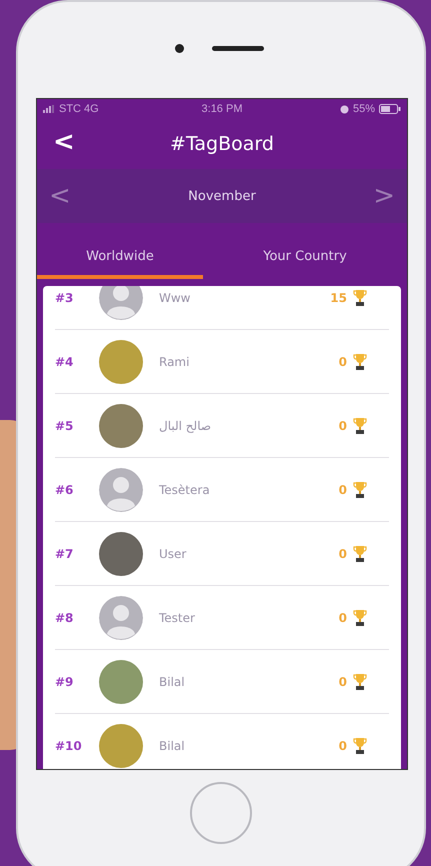 This screenshot has height=866, width=431. I want to click on screen-title: #TagBoard, so click(222, 144).